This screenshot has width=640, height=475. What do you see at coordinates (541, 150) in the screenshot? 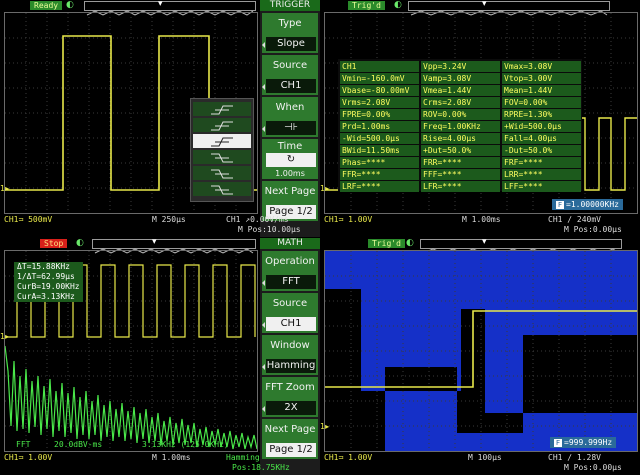
I see `measure-cell: -Dut=50.0%` at bounding box center [541, 150].